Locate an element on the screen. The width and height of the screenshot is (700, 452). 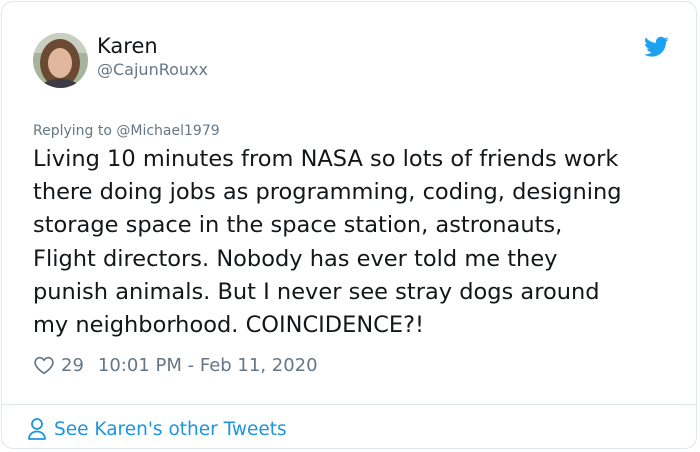
avatar is located at coordinates (60, 60).